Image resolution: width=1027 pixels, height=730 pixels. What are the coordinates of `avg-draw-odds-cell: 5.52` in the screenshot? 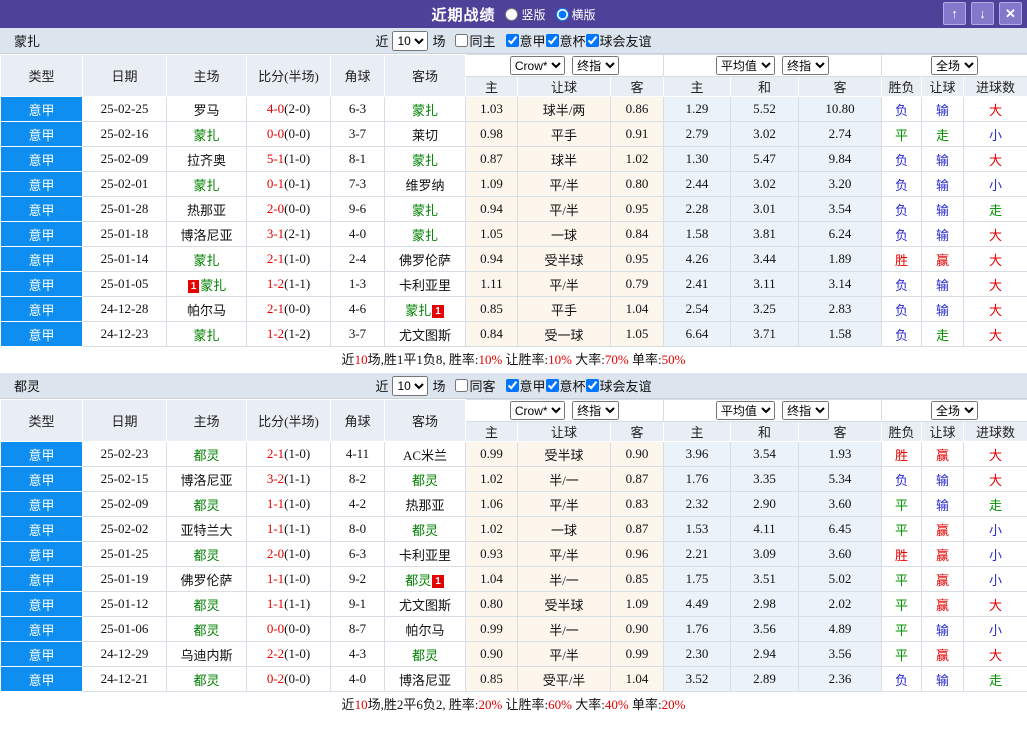 It's located at (765, 109).